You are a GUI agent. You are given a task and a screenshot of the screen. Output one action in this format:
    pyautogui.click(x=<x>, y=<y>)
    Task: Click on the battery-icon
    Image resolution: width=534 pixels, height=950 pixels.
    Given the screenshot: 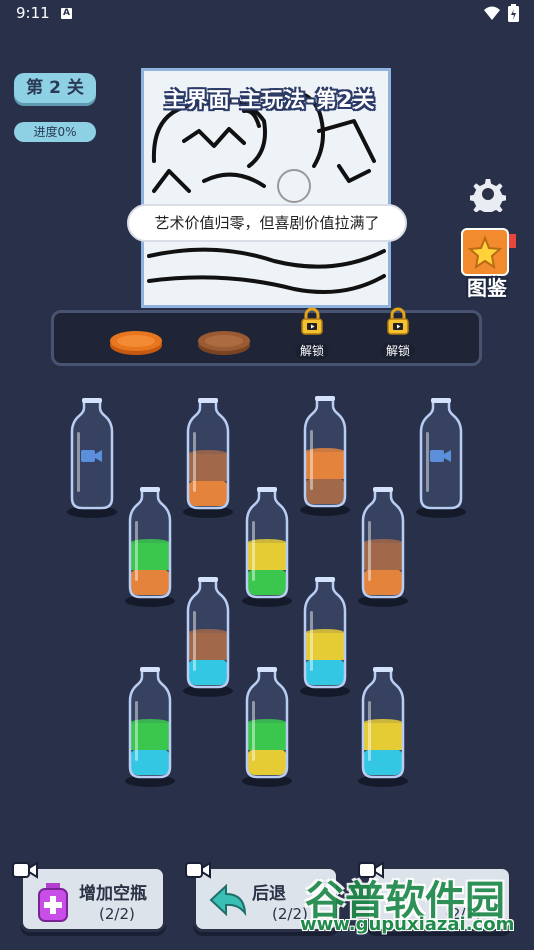 What is the action you would take?
    pyautogui.click(x=513, y=13)
    